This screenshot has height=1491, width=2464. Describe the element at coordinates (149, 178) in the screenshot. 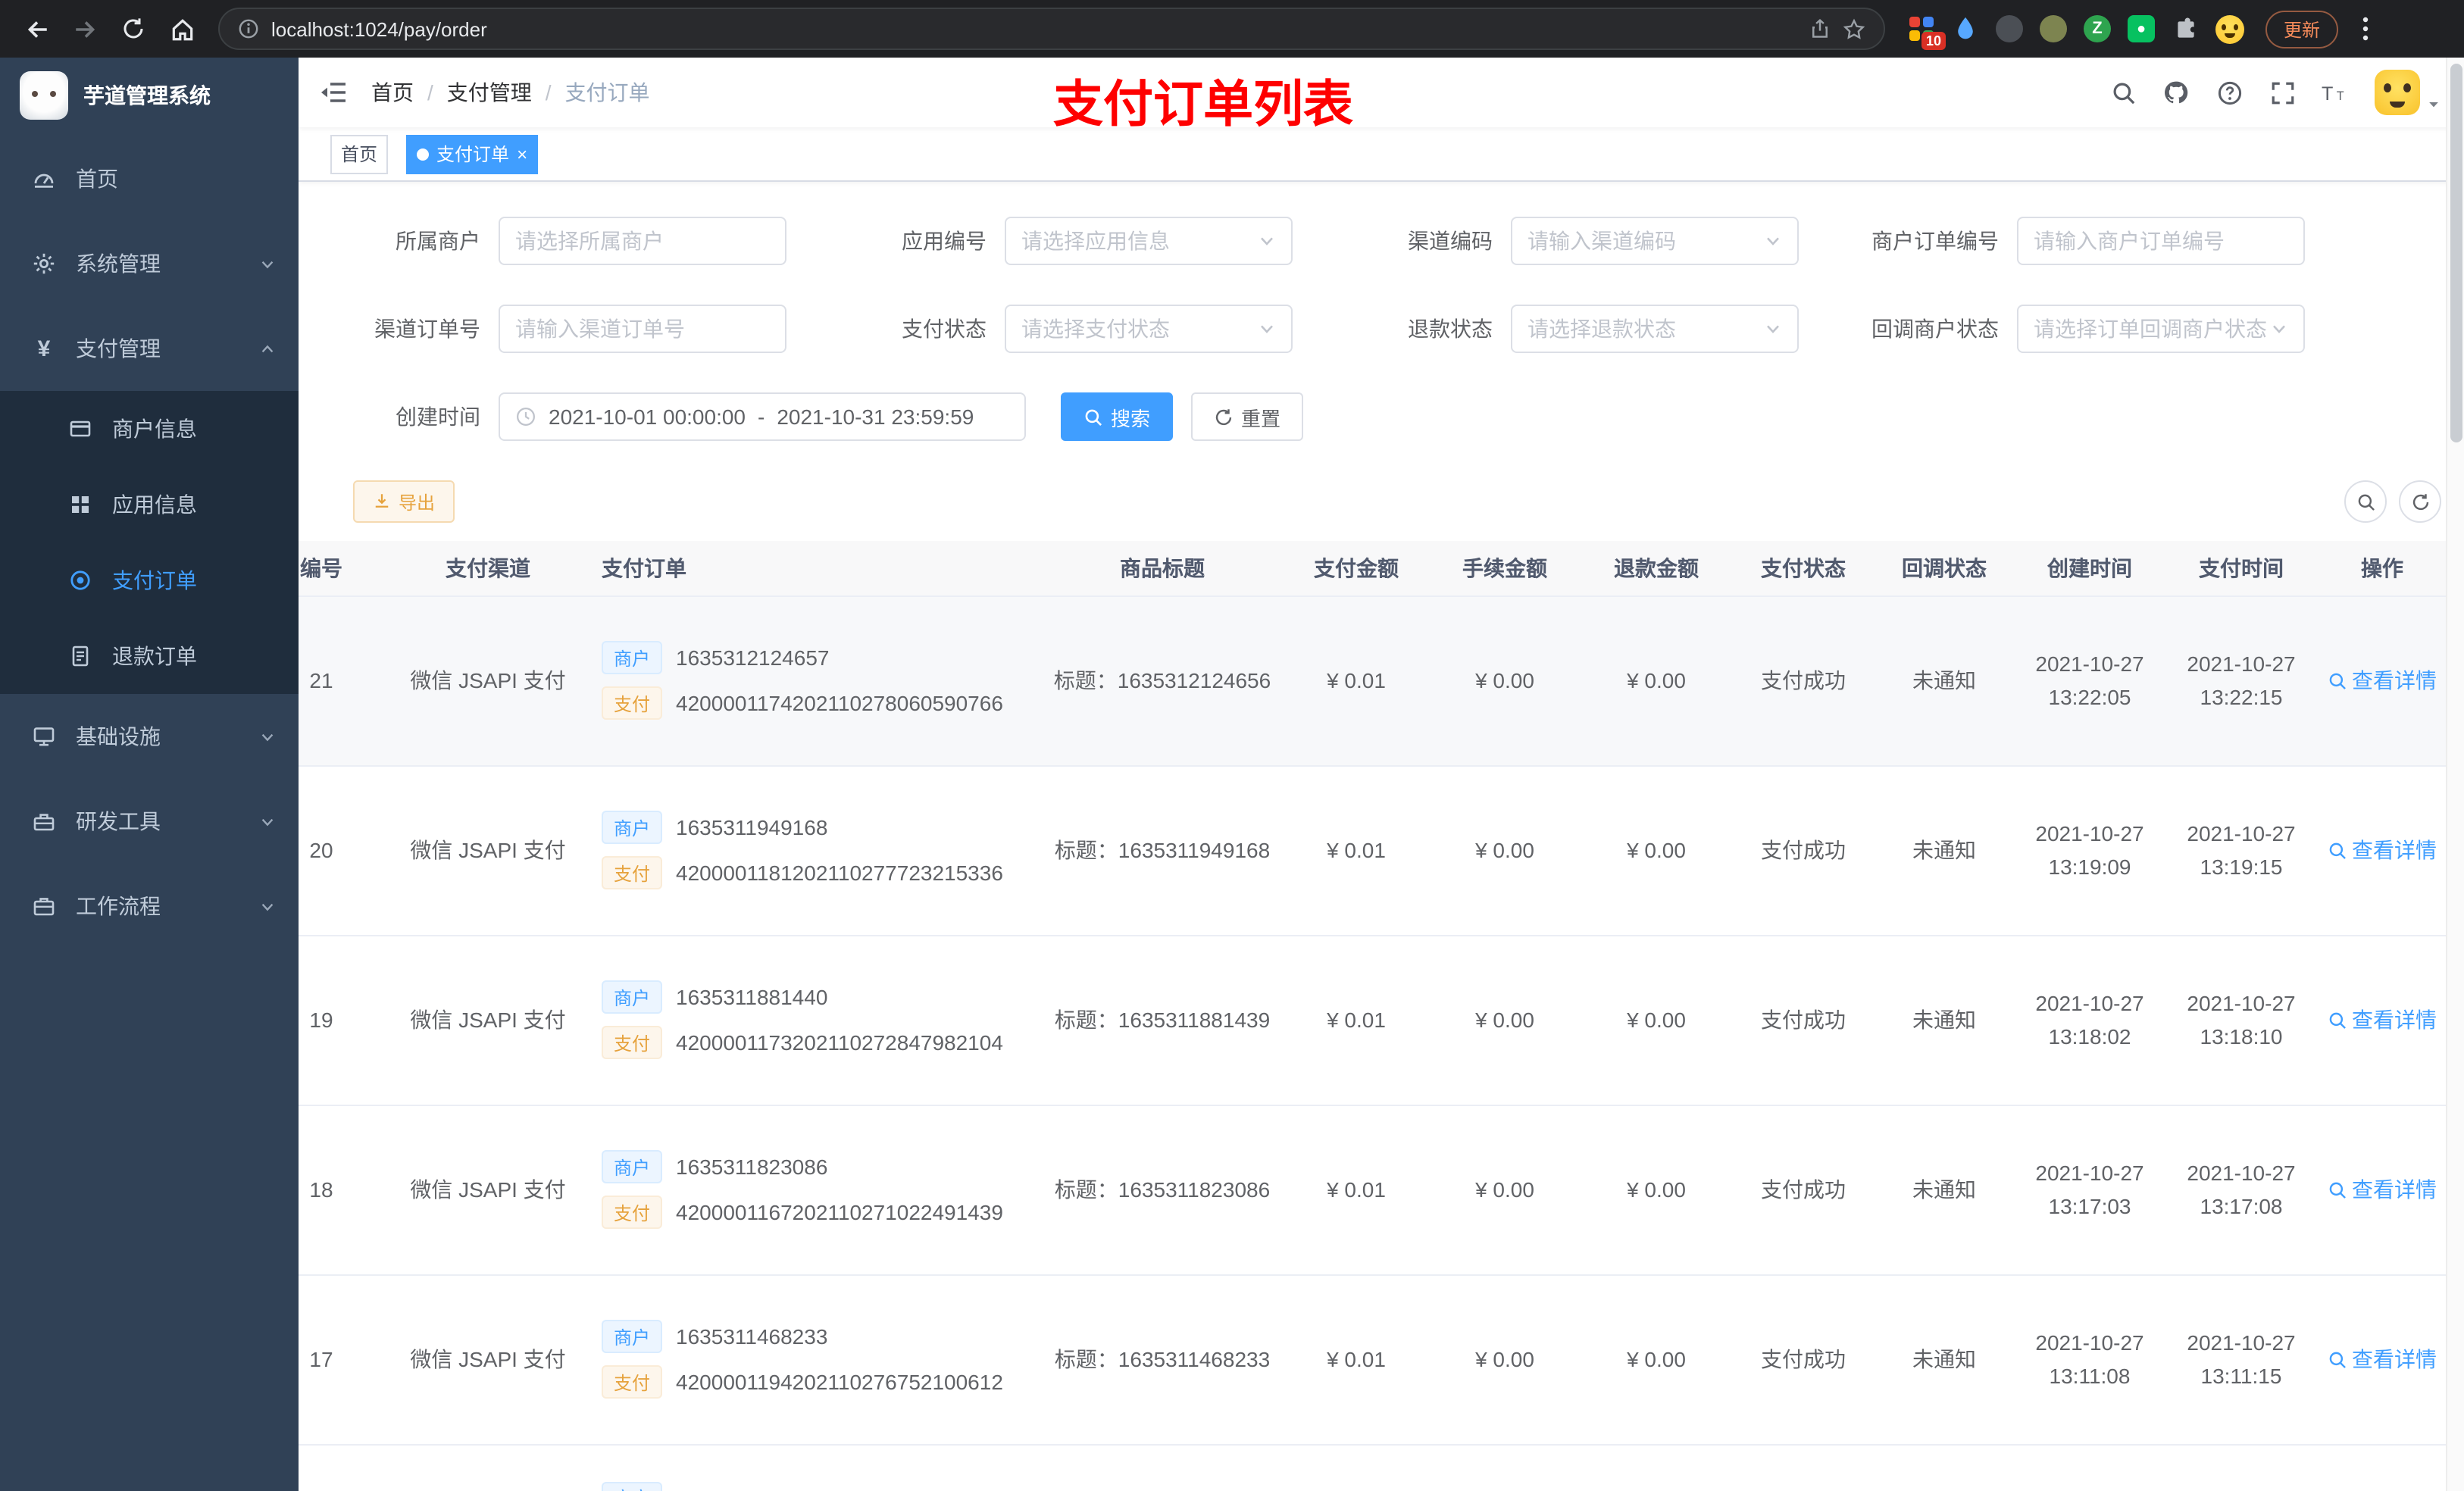

I see `sidebar-item-home: 首页` at that location.